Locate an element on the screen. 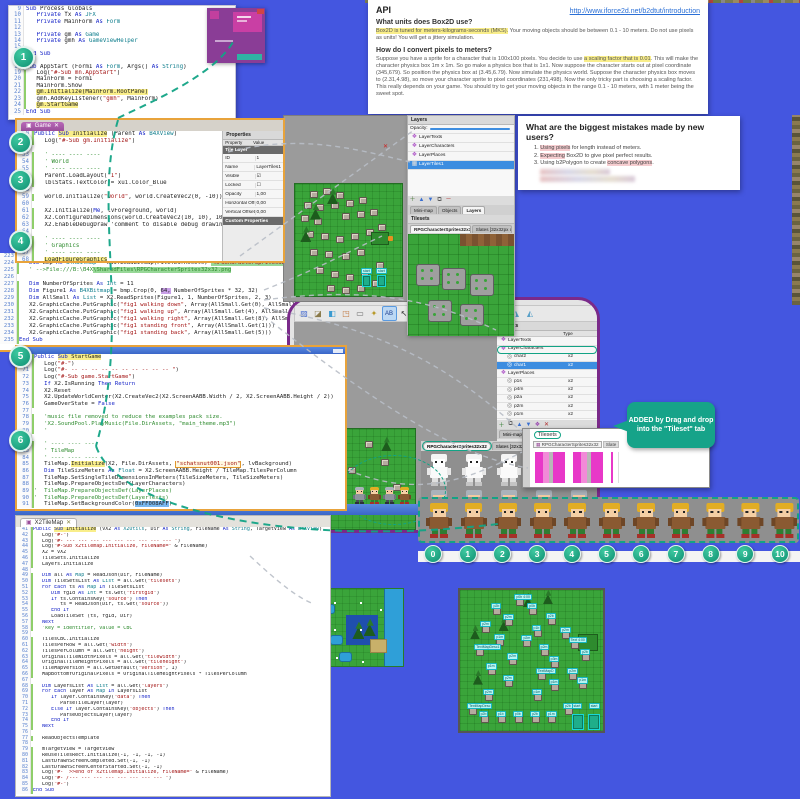 This screenshot has width=800, height=799. object-layer-icon: ❖ is located at coordinates (503, 373).